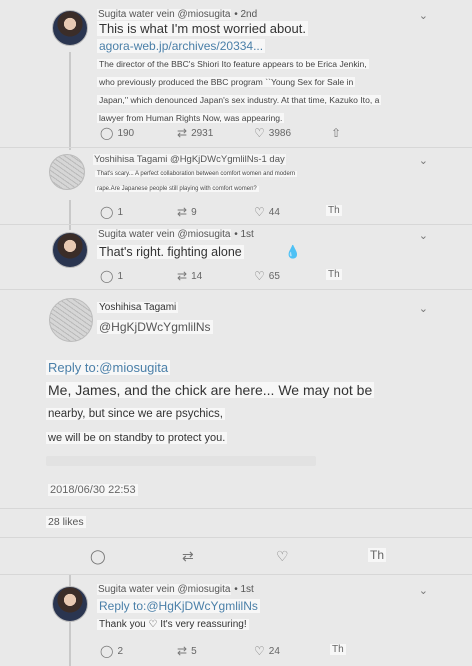 The height and width of the screenshot is (666, 472). I want to click on retweet-button: ⇄ 9, so click(187, 212).